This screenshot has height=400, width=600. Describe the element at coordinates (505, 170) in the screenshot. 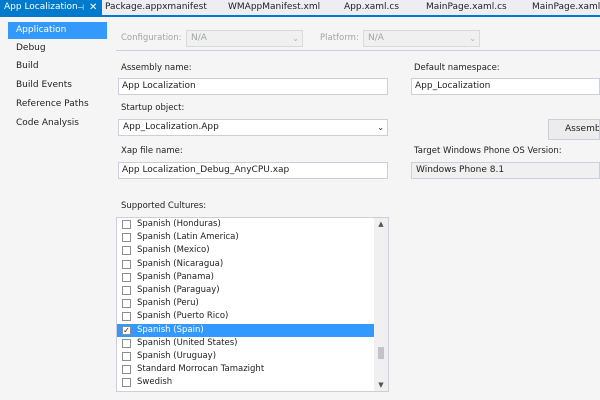

I see `target-os-dropdown: Windows Phone 8.1` at that location.